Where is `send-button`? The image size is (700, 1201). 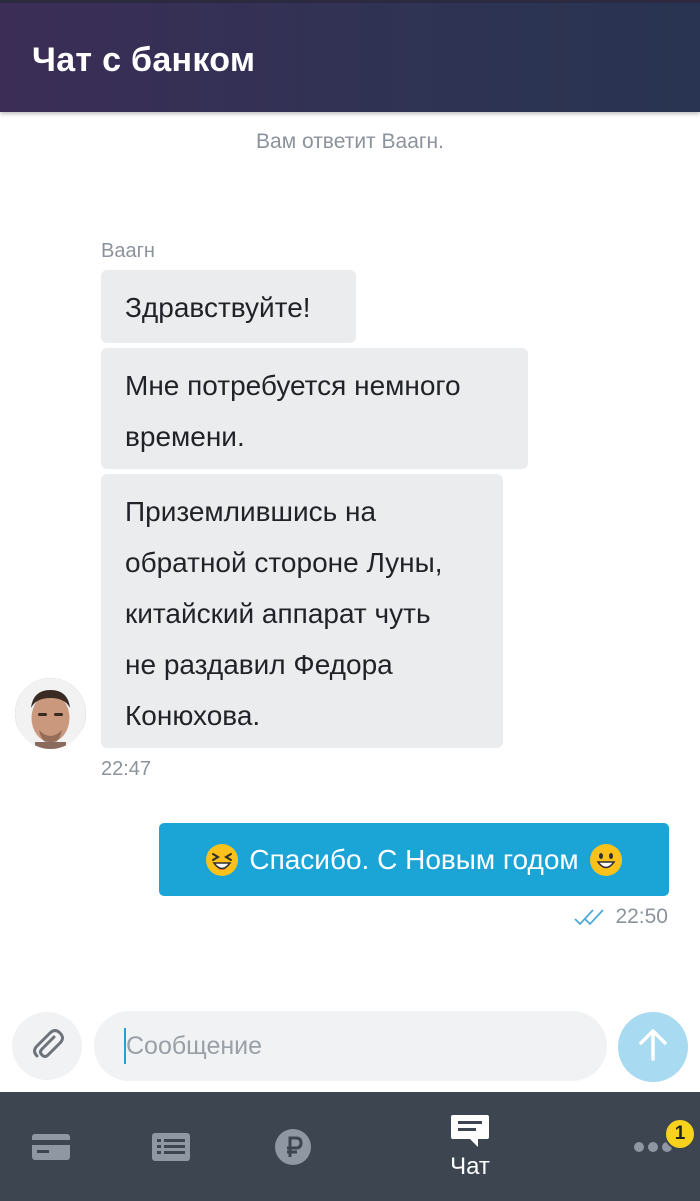 send-button is located at coordinates (653, 1047).